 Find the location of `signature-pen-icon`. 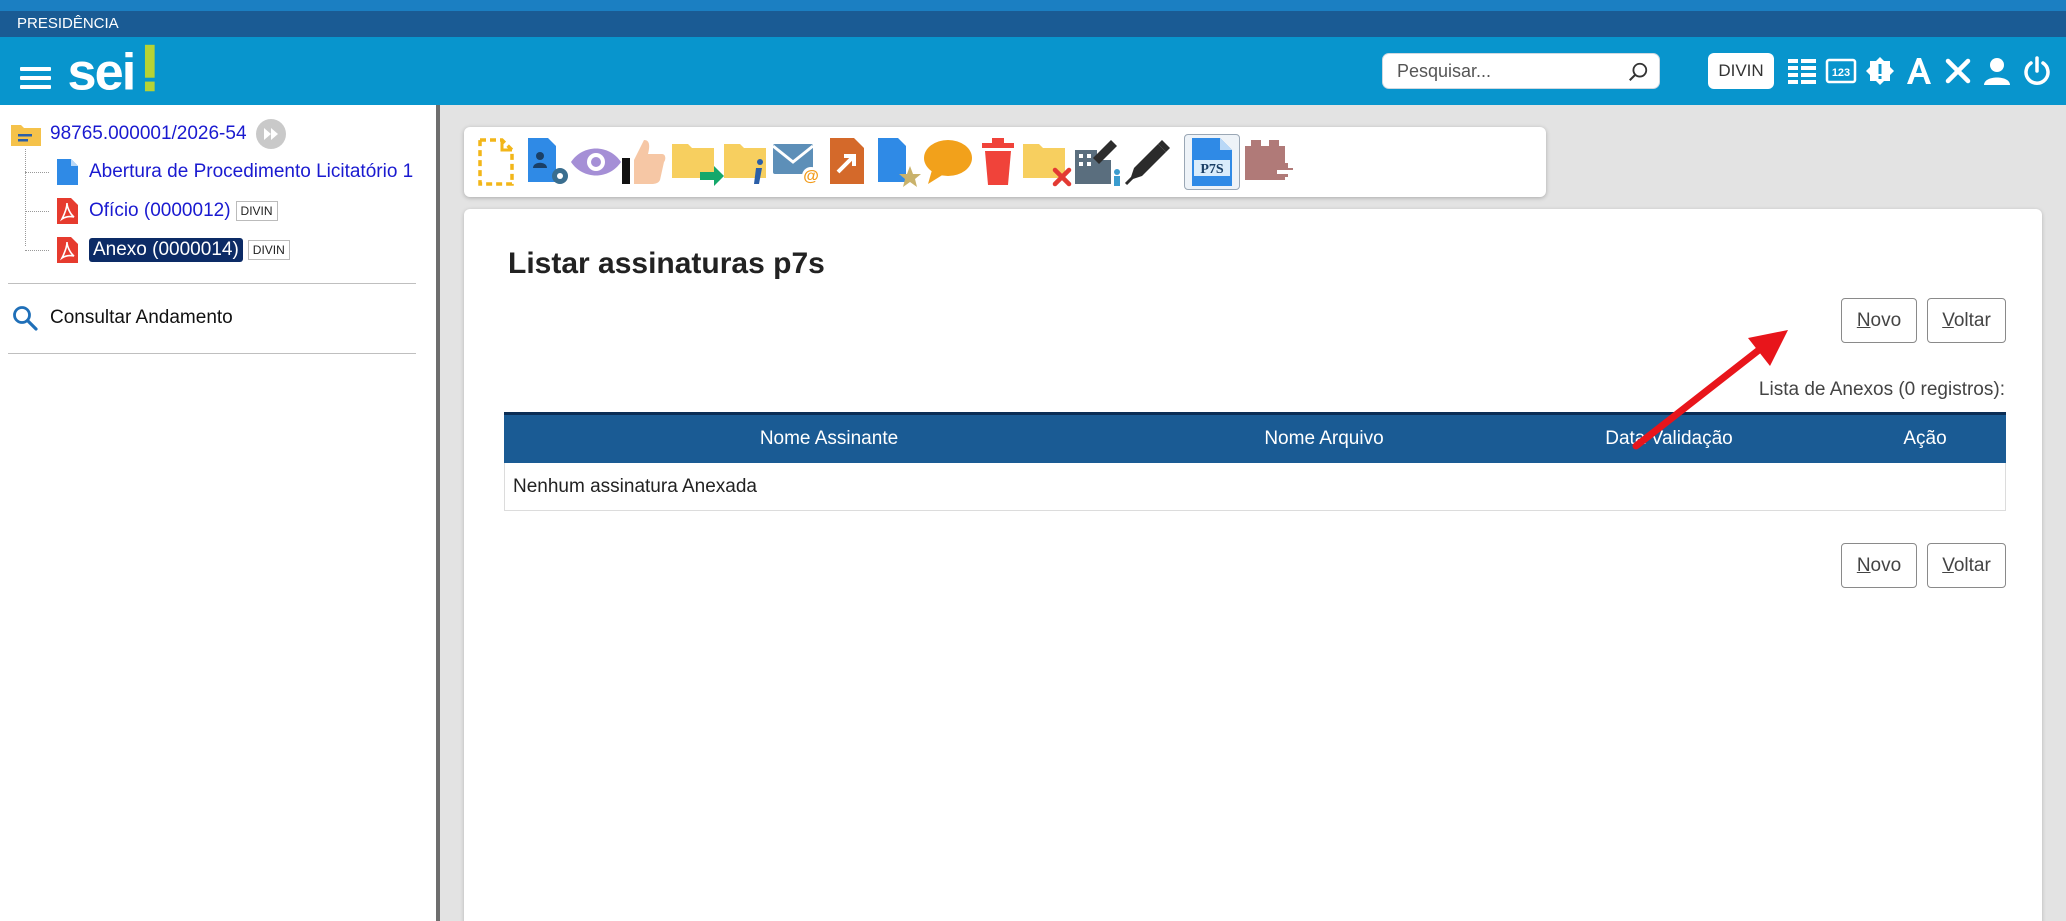

signature-pen-icon is located at coordinates (1148, 162).